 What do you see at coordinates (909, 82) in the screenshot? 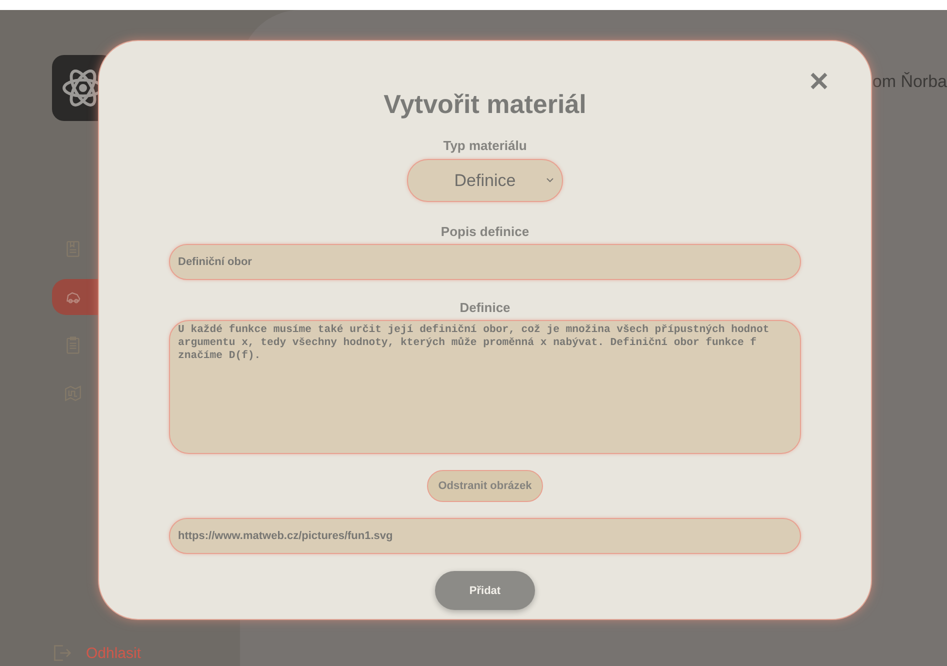
I see `user-name: om Ňorba` at bounding box center [909, 82].